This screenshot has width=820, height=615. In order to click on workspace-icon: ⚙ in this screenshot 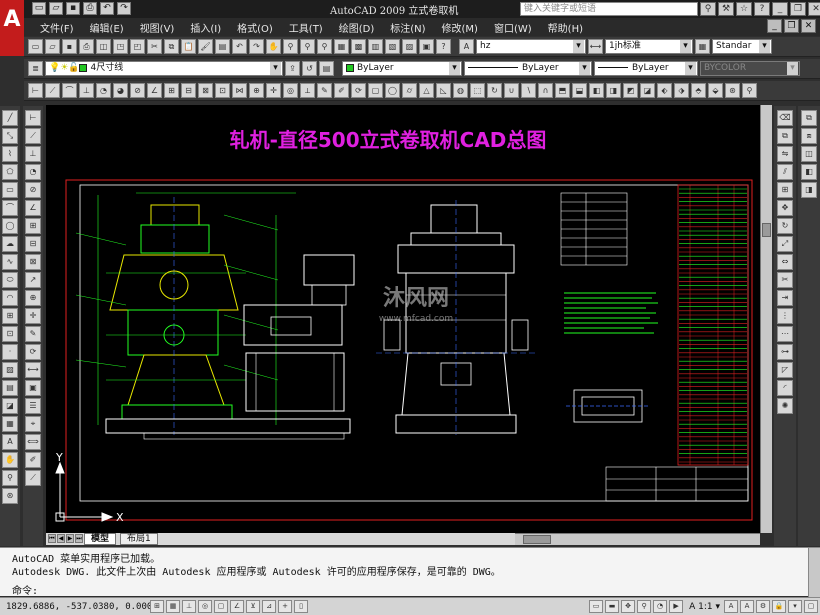, I will do `click(763, 606)`.